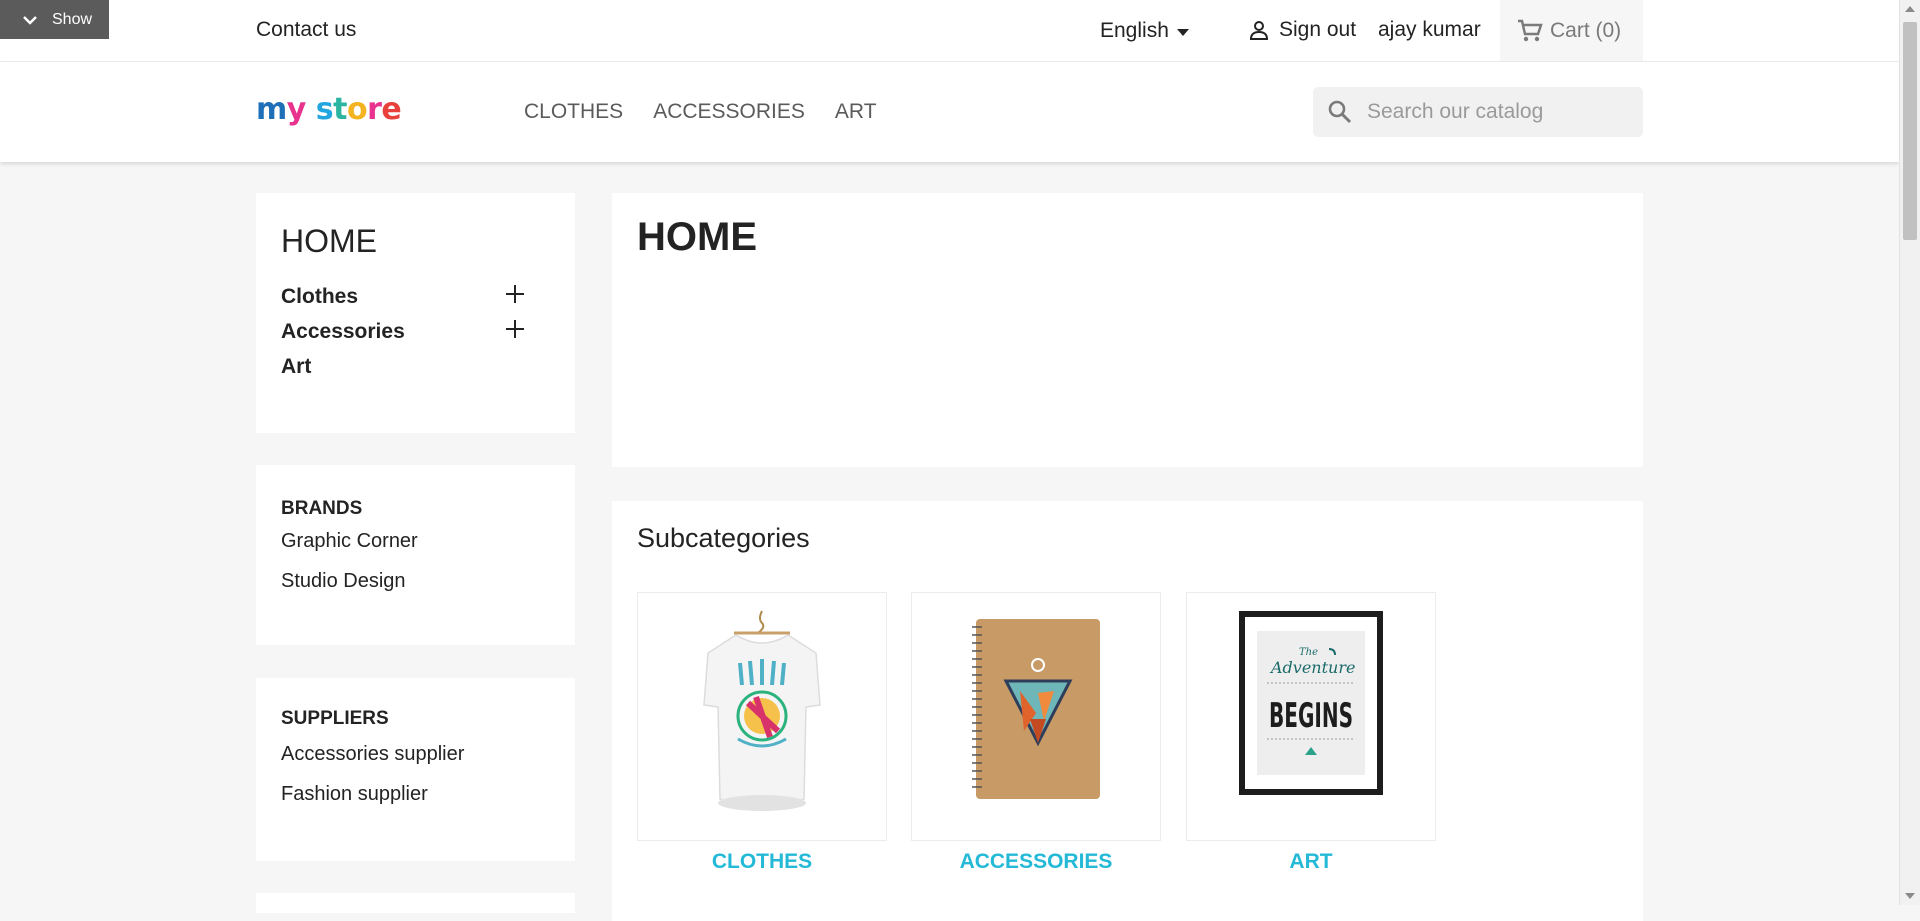  I want to click on cart-label: Cart (0), so click(1586, 30).